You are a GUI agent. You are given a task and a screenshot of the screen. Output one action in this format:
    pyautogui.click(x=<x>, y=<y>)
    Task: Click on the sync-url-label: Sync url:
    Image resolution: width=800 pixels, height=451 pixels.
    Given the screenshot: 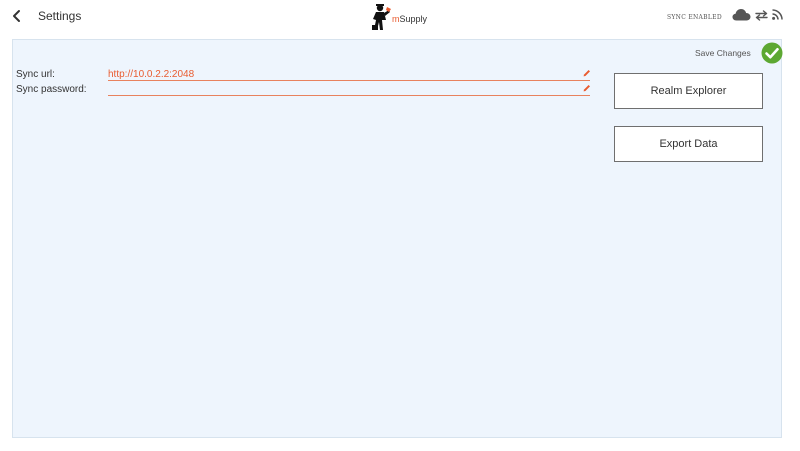 What is the action you would take?
    pyautogui.click(x=35, y=74)
    